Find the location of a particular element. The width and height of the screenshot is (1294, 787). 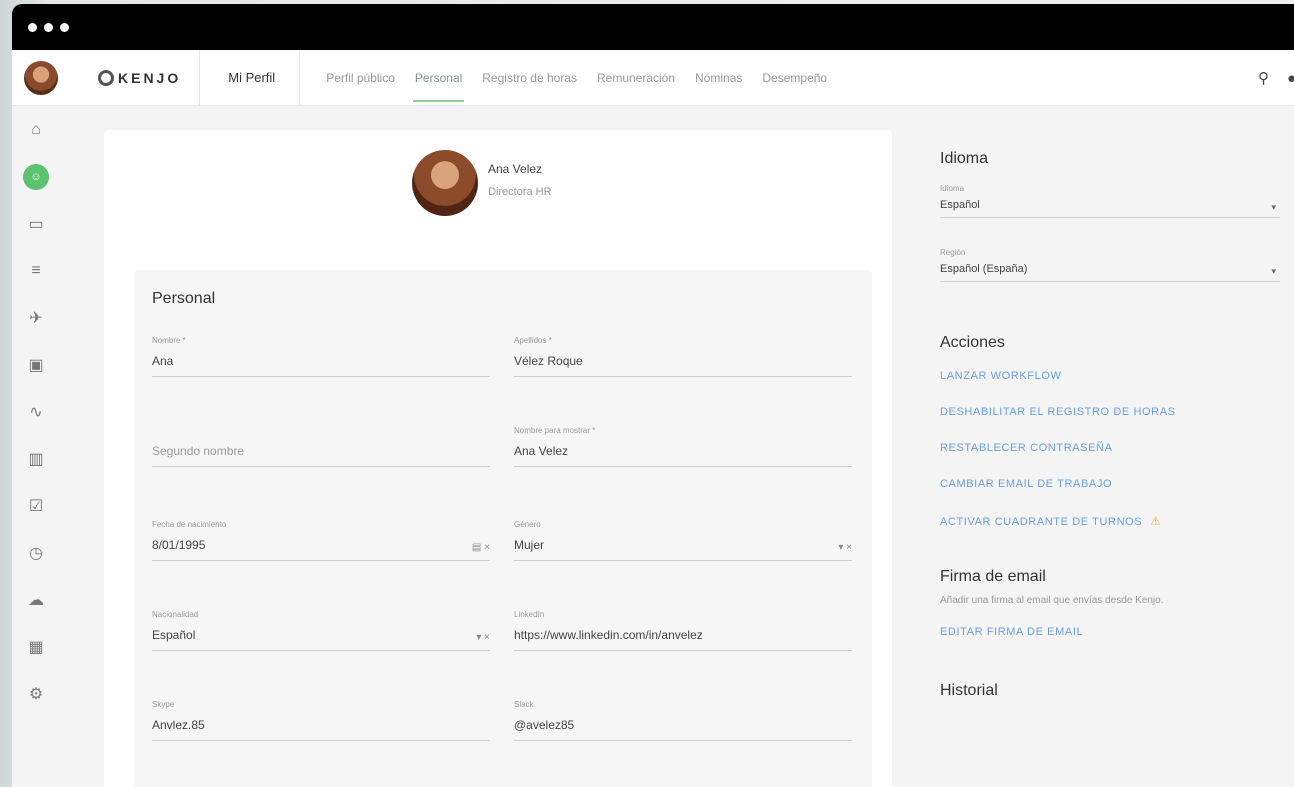

sidebar-item: ⚙ is located at coordinates (36, 693).